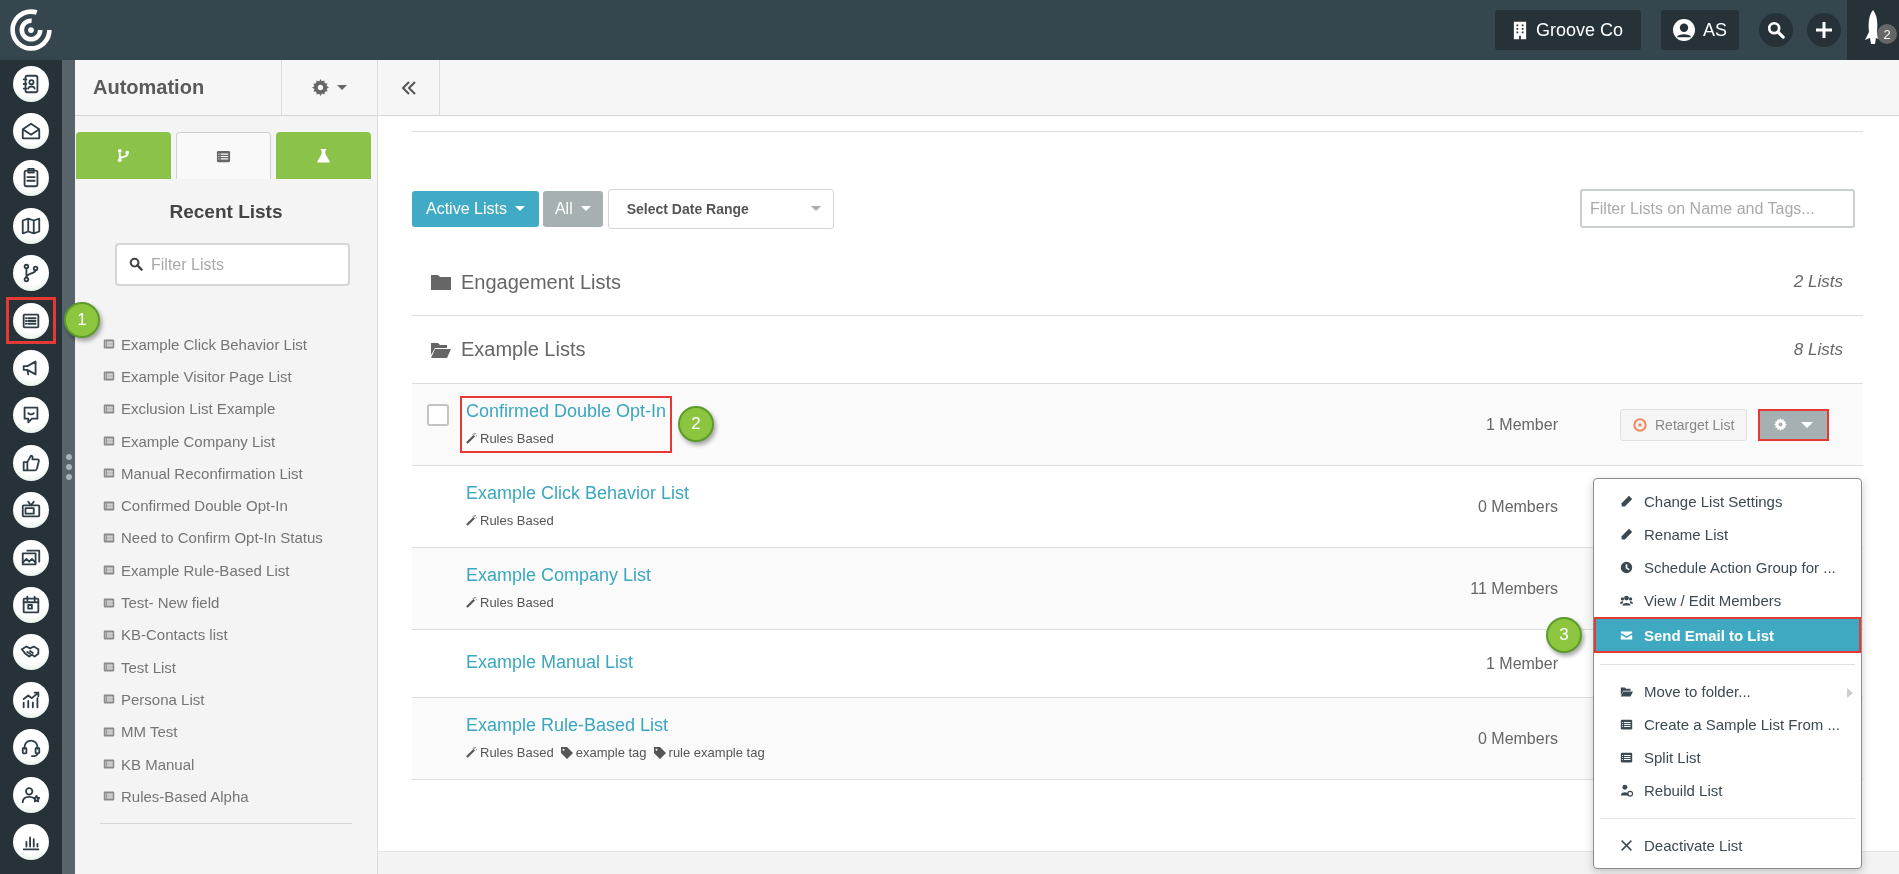 This screenshot has height=874, width=1899. Describe the element at coordinates (1640, 424) in the screenshot. I see `target-icon` at that location.